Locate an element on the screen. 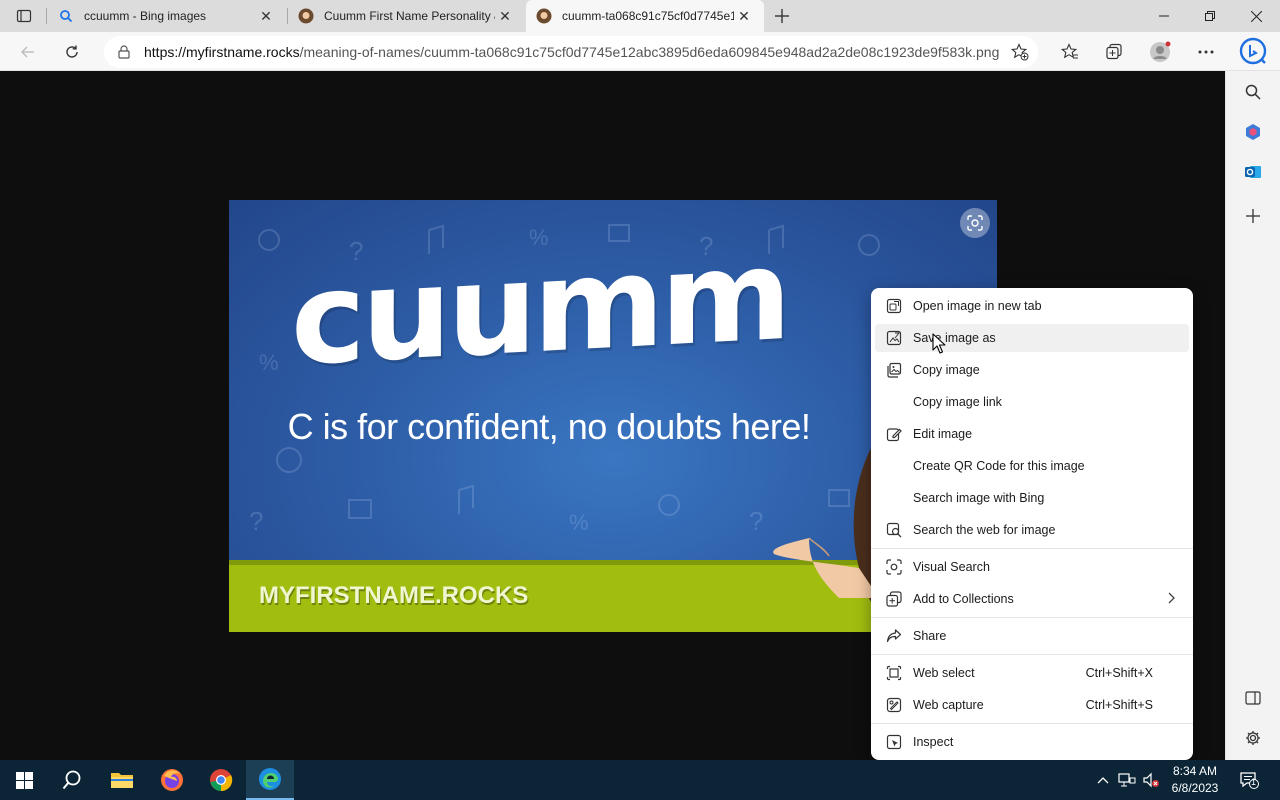  taskbar-file-explorer is located at coordinates (122, 780).